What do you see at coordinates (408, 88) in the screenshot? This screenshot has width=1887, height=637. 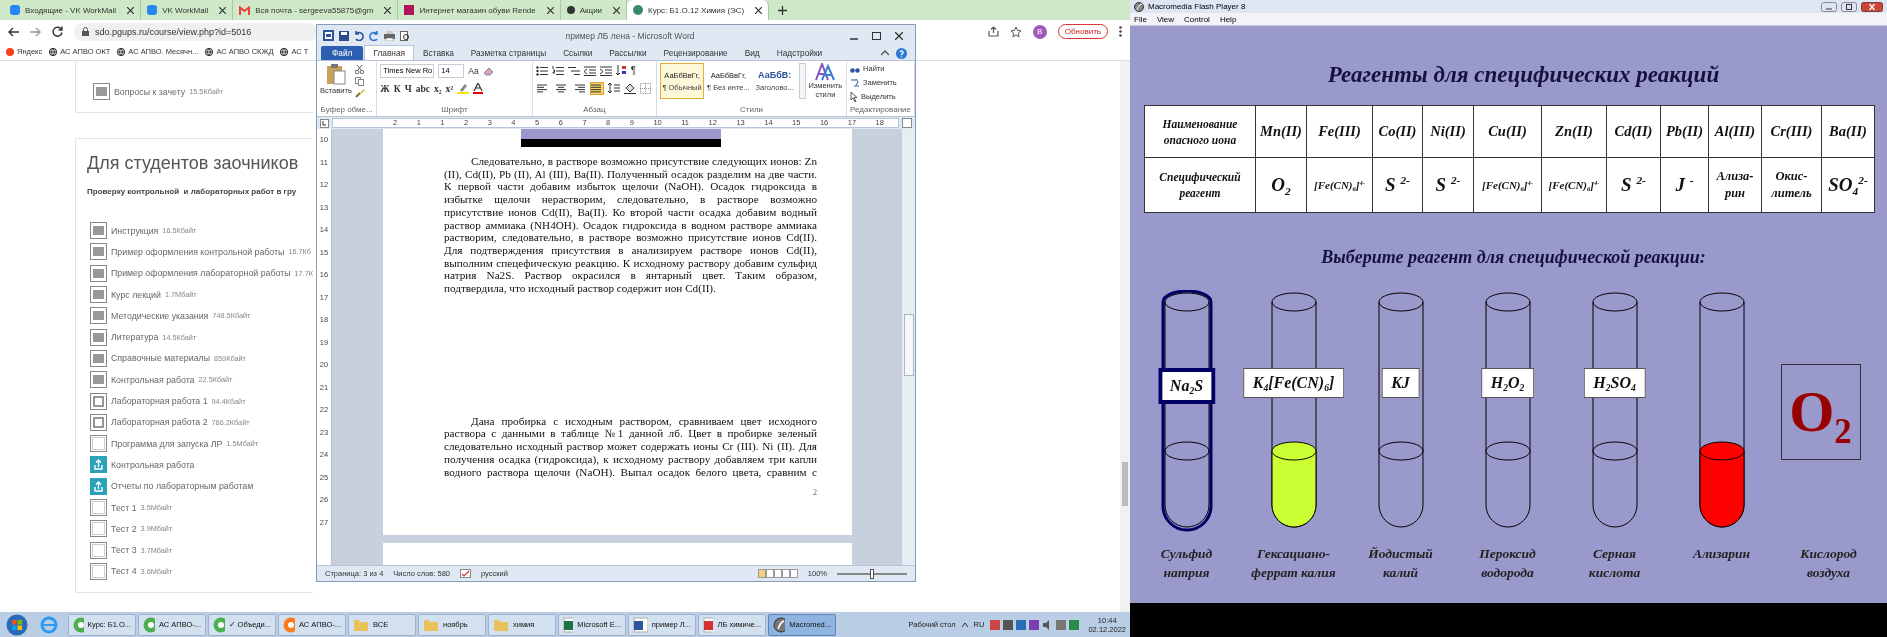 I see `format-button: Ч` at bounding box center [408, 88].